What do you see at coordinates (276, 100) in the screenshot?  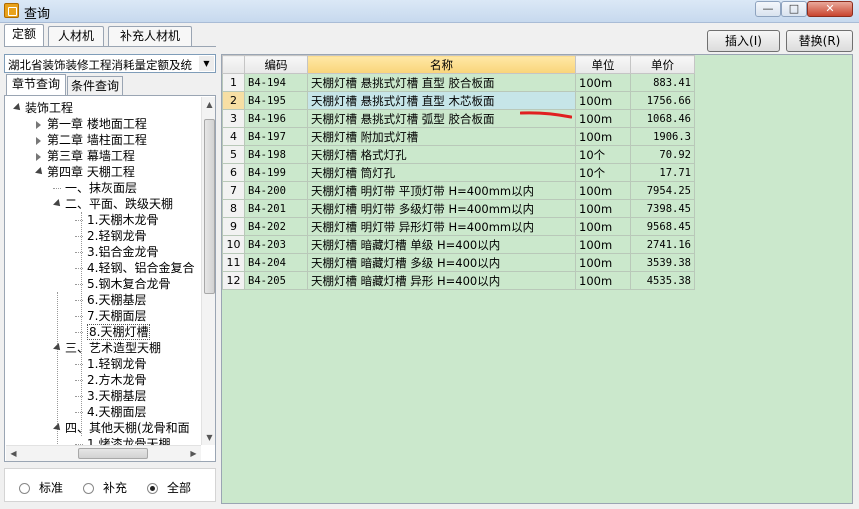 I see `code-cell: B4-195` at bounding box center [276, 100].